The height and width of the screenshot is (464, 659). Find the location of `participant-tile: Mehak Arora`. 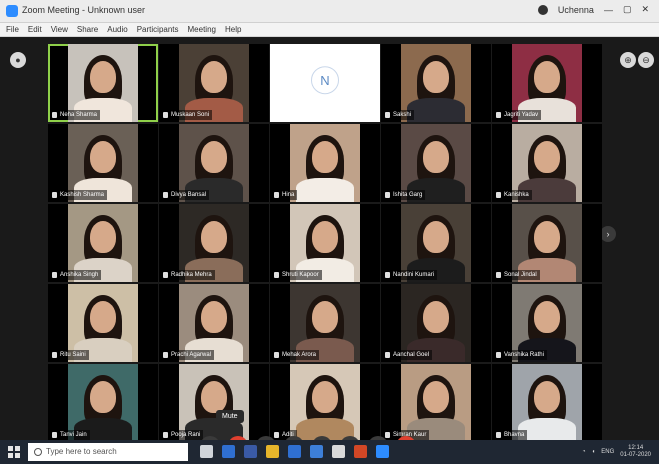

participant-tile: Mehak Arora is located at coordinates (325, 323).